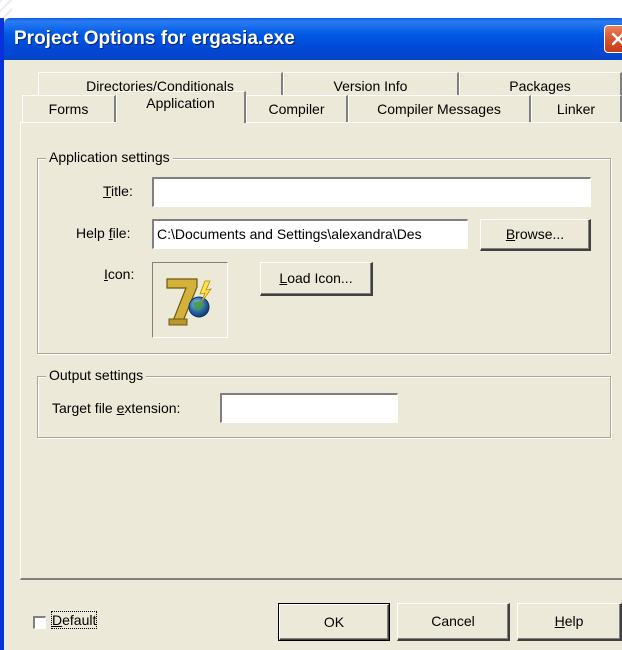  Describe the element at coordinates (119, 274) in the screenshot. I see `icon-label: Icon:` at that location.